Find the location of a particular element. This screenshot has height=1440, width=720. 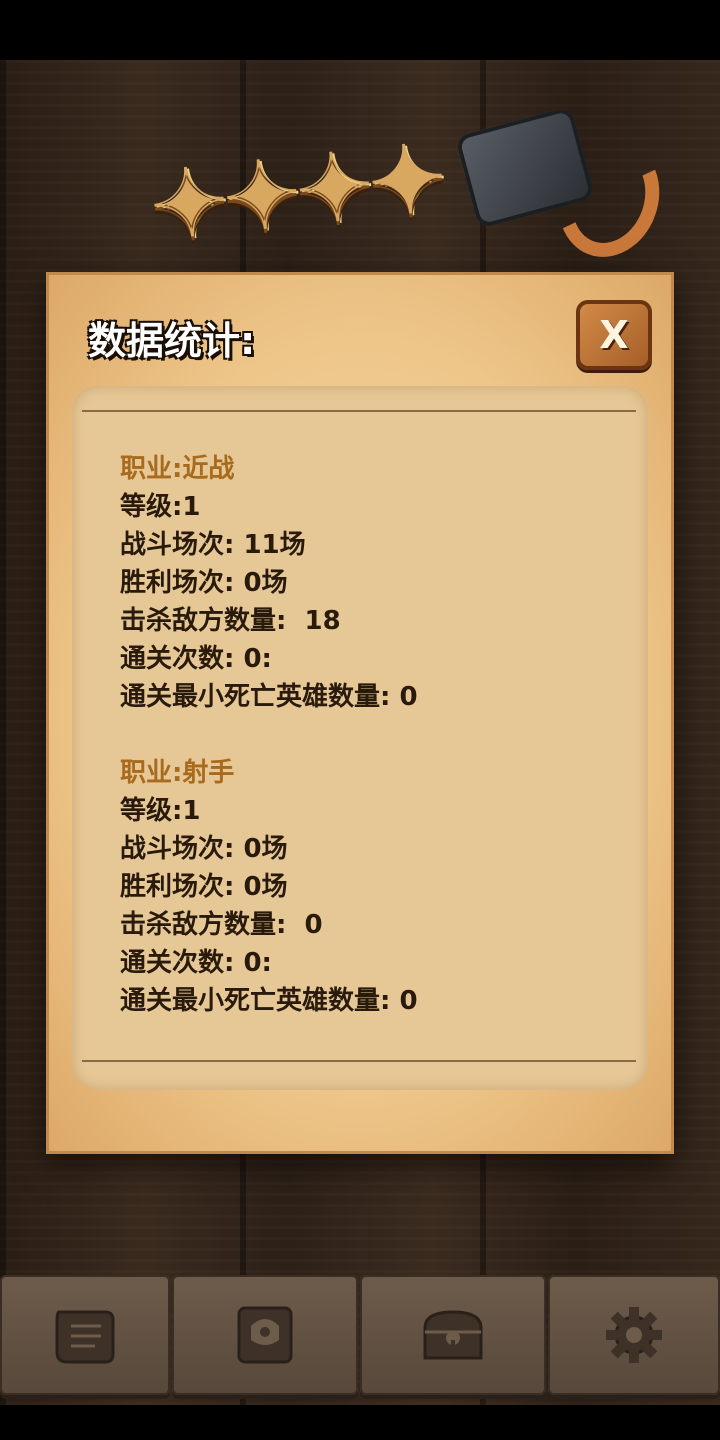

gear-icon is located at coordinates (634, 1335).